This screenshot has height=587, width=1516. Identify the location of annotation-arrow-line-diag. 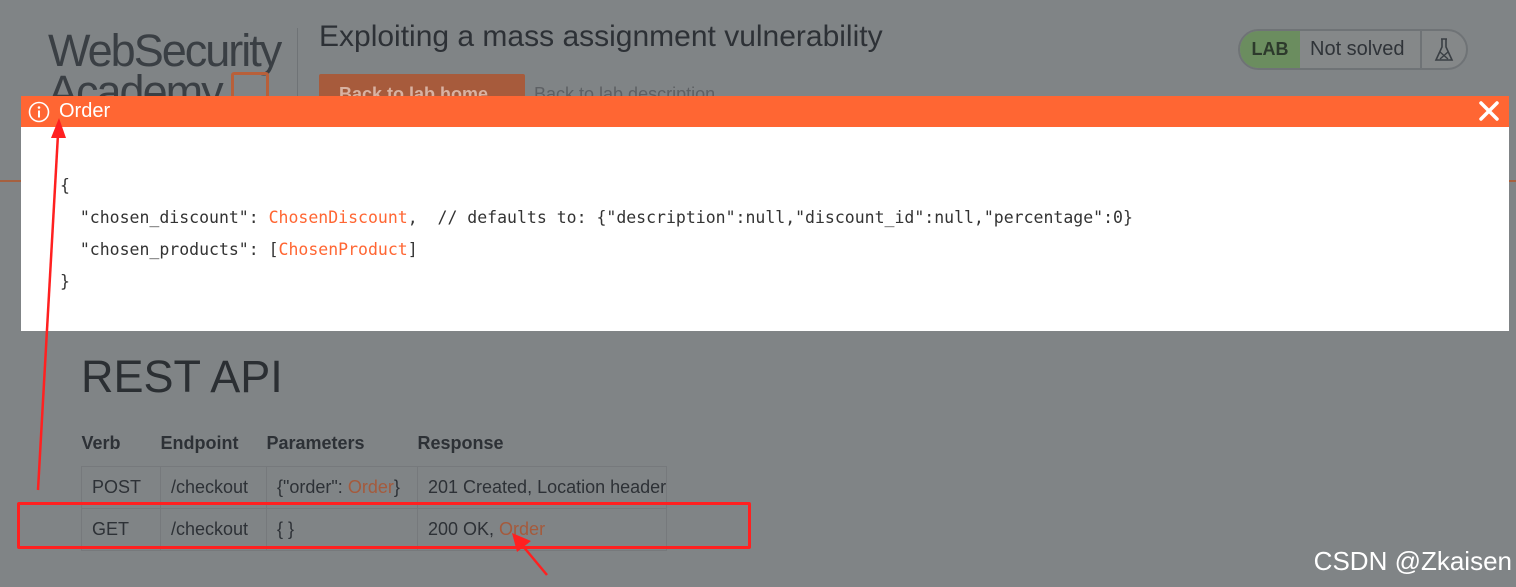
(534, 560).